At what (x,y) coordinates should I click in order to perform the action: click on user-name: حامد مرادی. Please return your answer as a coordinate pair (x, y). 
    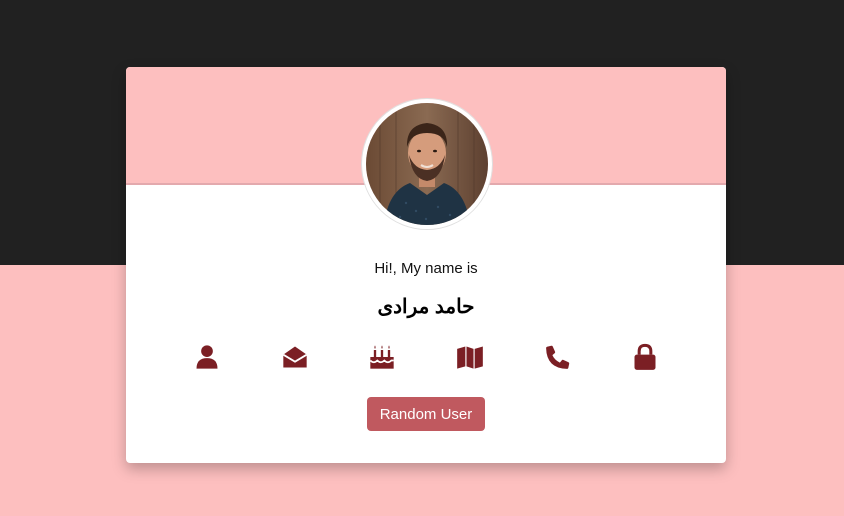
    Looking at the image, I should click on (426, 307).